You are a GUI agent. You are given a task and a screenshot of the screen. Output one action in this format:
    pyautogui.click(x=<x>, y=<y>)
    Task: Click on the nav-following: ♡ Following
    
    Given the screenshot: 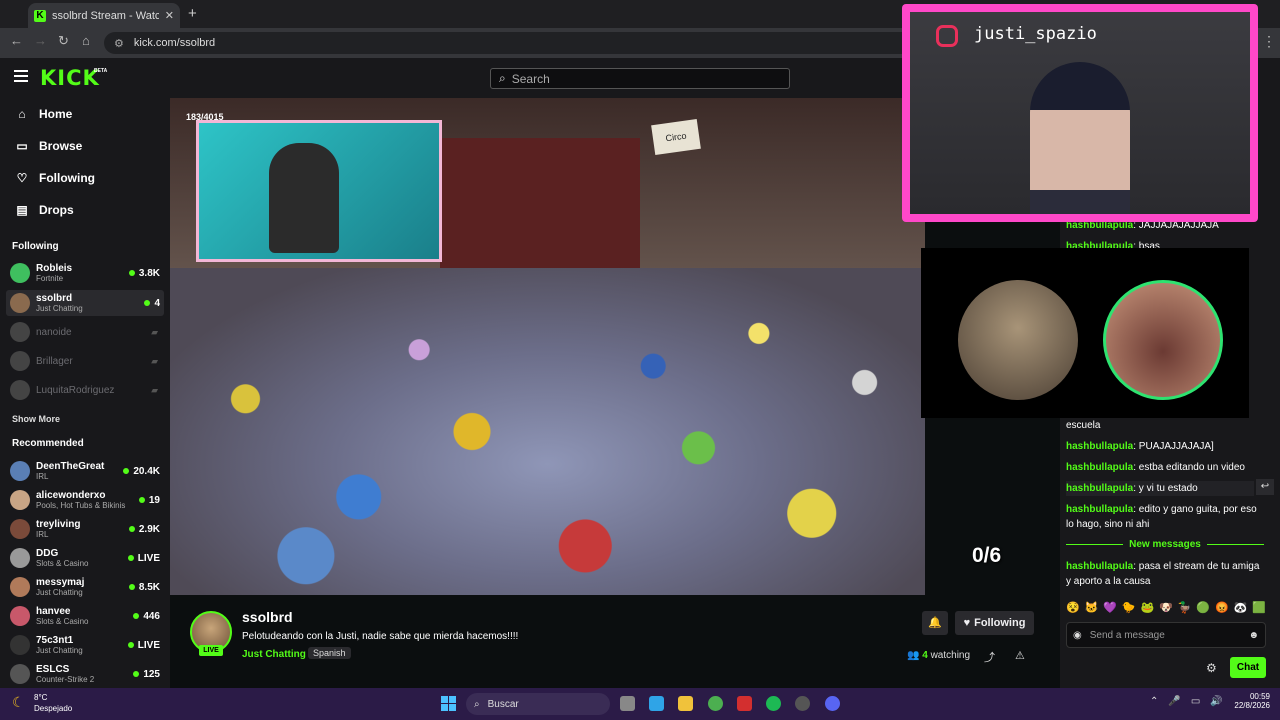 What is the action you would take?
    pyautogui.click(x=54, y=178)
    